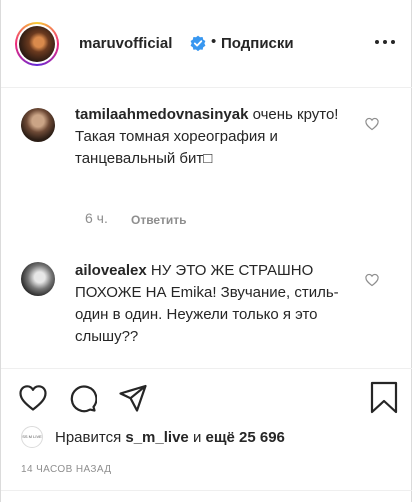  What do you see at coordinates (88, 437) in the screenshot?
I see `likes-prefix: Нравится` at bounding box center [88, 437].